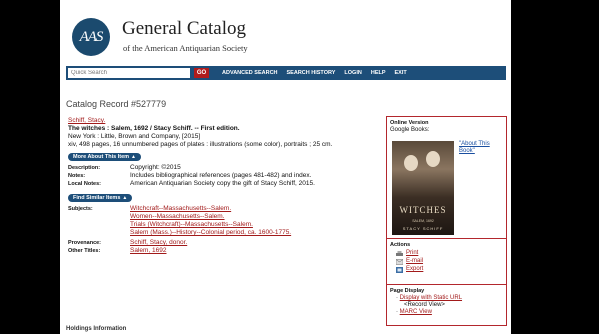  I want to click on email-action: E-mail, so click(409, 261).